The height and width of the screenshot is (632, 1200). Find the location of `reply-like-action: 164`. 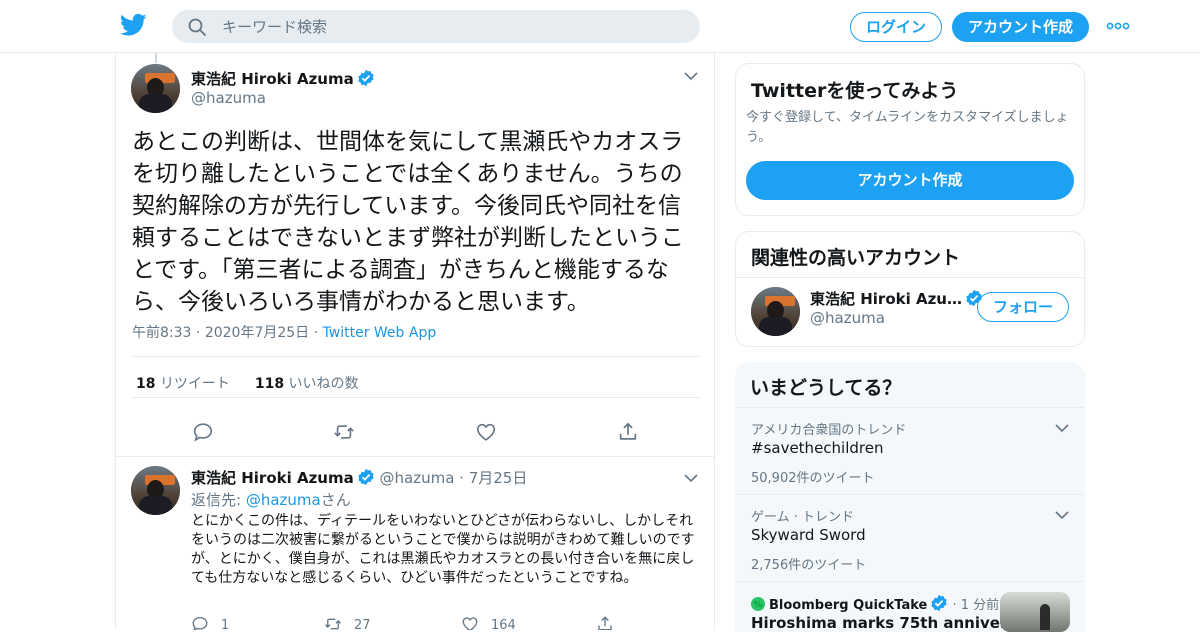

reply-like-action: 164 is located at coordinates (488, 622).